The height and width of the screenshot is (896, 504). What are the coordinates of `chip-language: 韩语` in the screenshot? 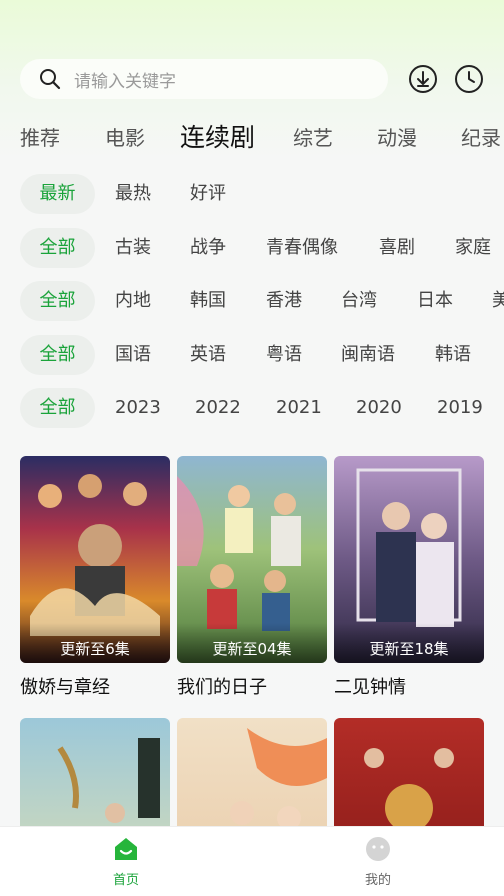 It's located at (453, 355).